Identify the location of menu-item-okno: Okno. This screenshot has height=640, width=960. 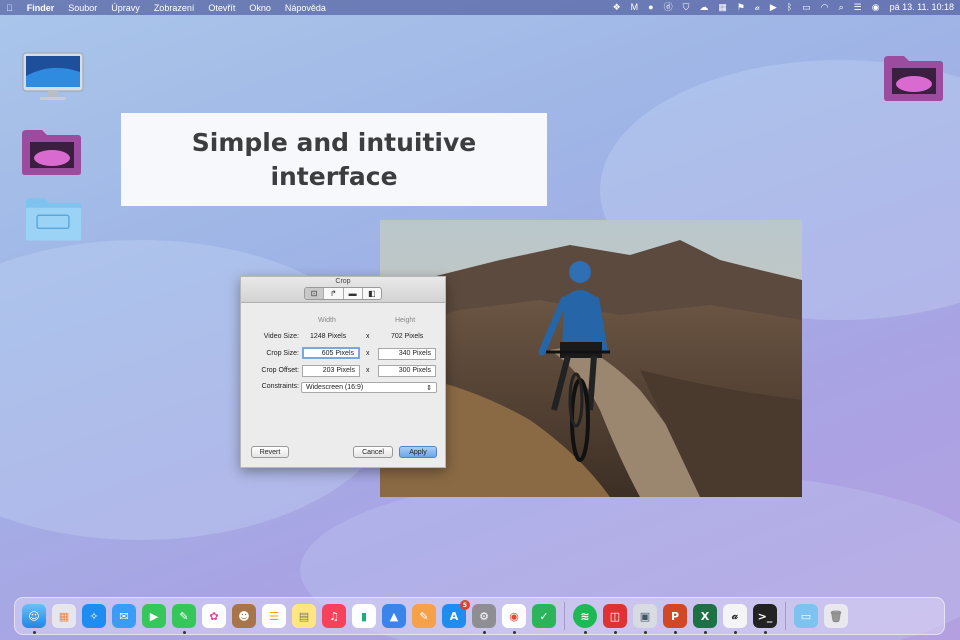
(260, 8).